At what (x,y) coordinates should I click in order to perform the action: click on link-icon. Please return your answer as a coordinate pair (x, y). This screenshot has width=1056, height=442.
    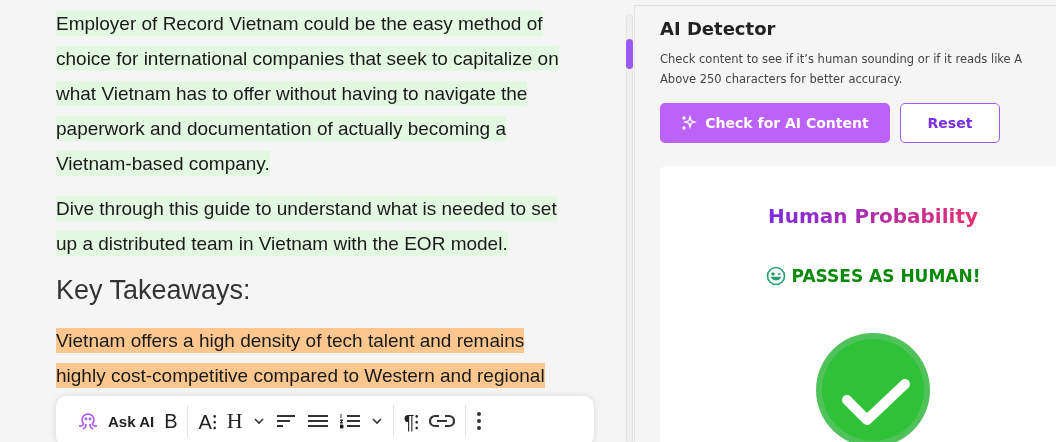
    Looking at the image, I should click on (442, 421).